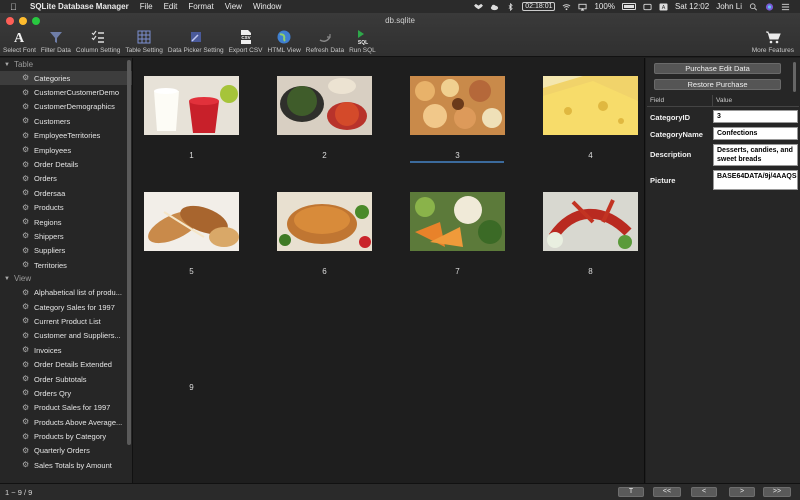 The height and width of the screenshot is (500, 800). What do you see at coordinates (717, 84) in the screenshot?
I see `restore-purchase-button: Restore Purchase` at bounding box center [717, 84].